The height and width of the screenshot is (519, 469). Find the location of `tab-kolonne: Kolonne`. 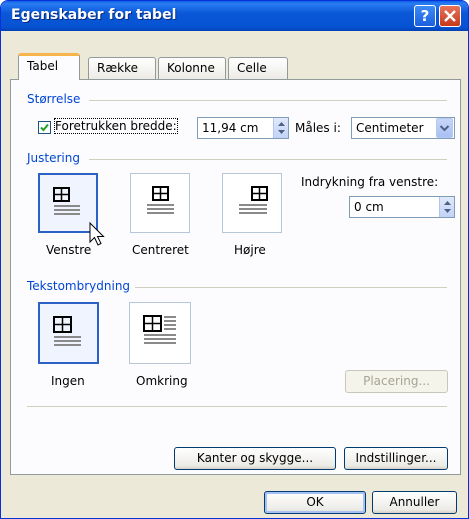

tab-kolonne: Kolonne is located at coordinates (192, 68).